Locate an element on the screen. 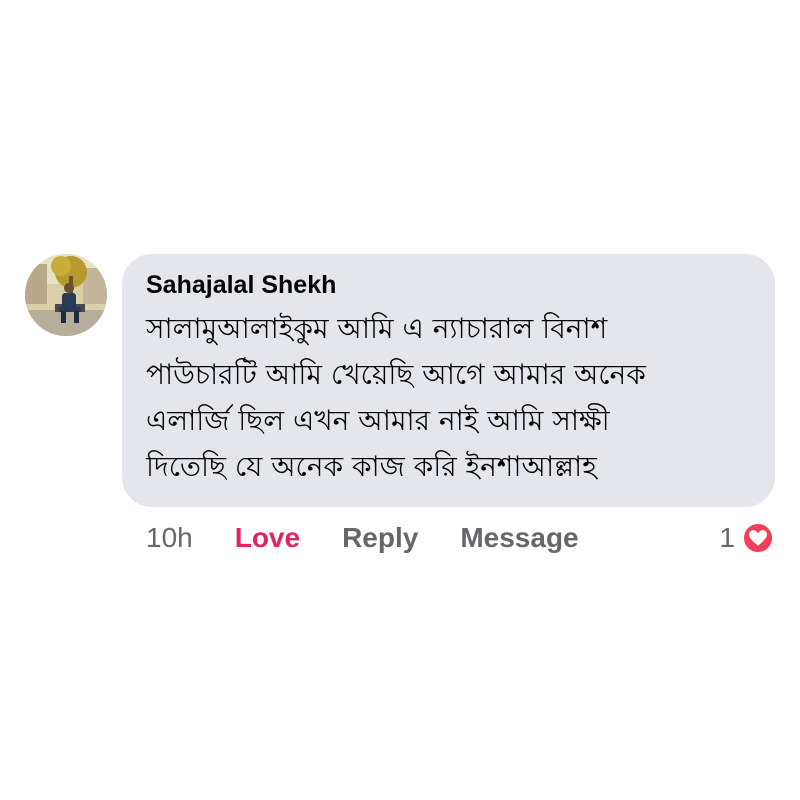 This screenshot has height=800, width=800. comment-line: পাউচারটি আমি খেয়েছি আগে আমার অনেক is located at coordinates (396, 374).